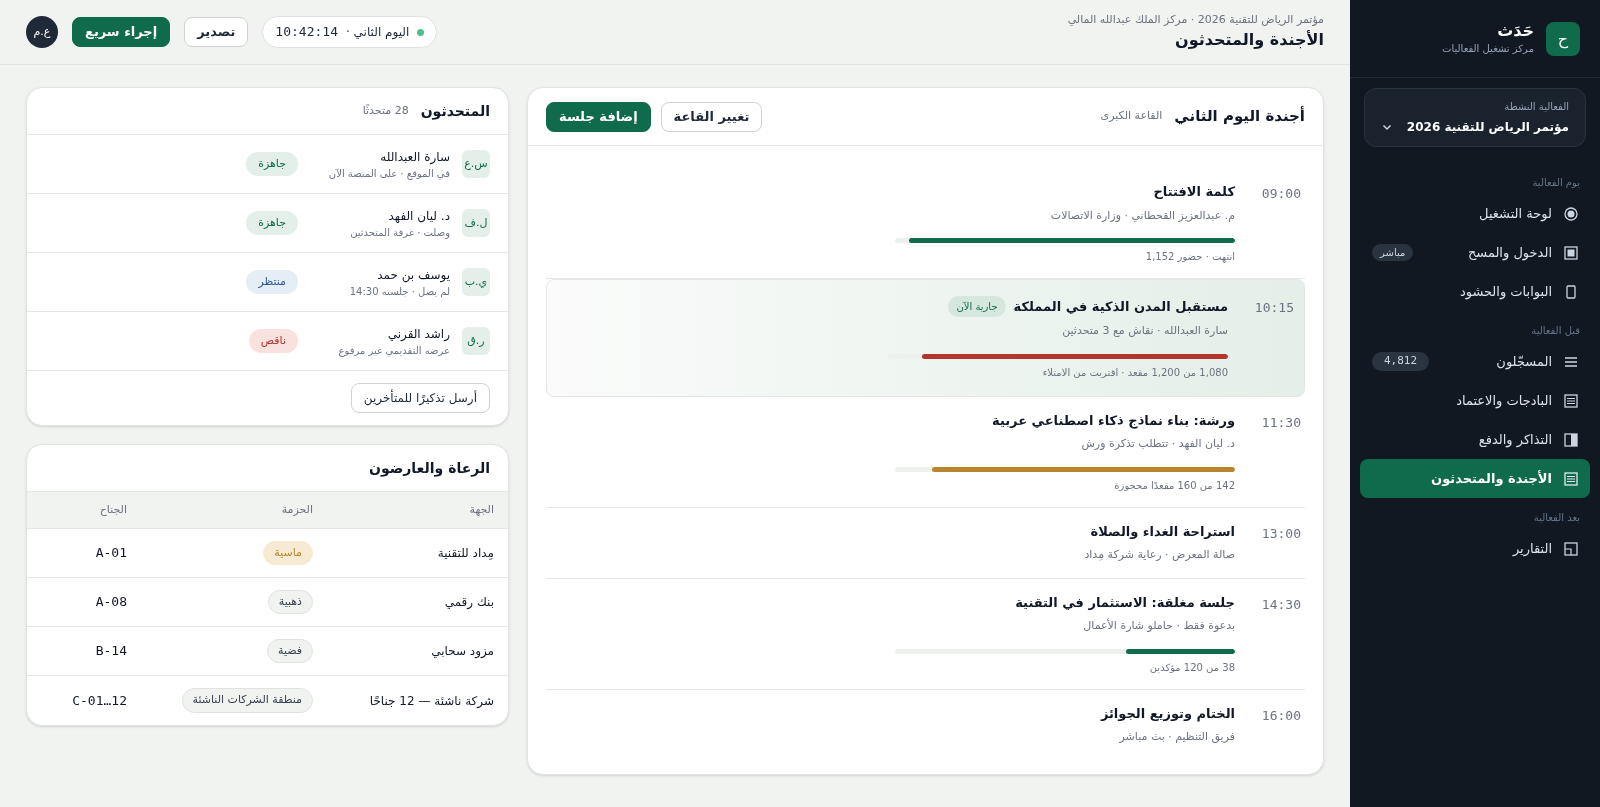  What do you see at coordinates (476, 164) in the screenshot?
I see `initials-avatar: س.ع` at bounding box center [476, 164].